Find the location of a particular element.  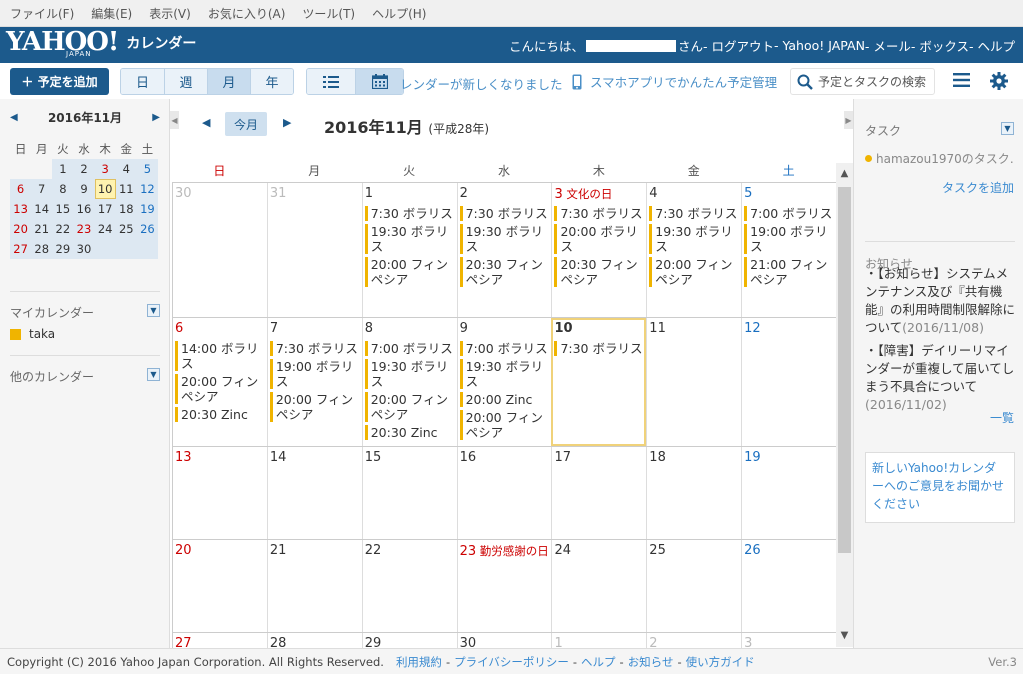

mini-day: 21 is located at coordinates (42, 229).